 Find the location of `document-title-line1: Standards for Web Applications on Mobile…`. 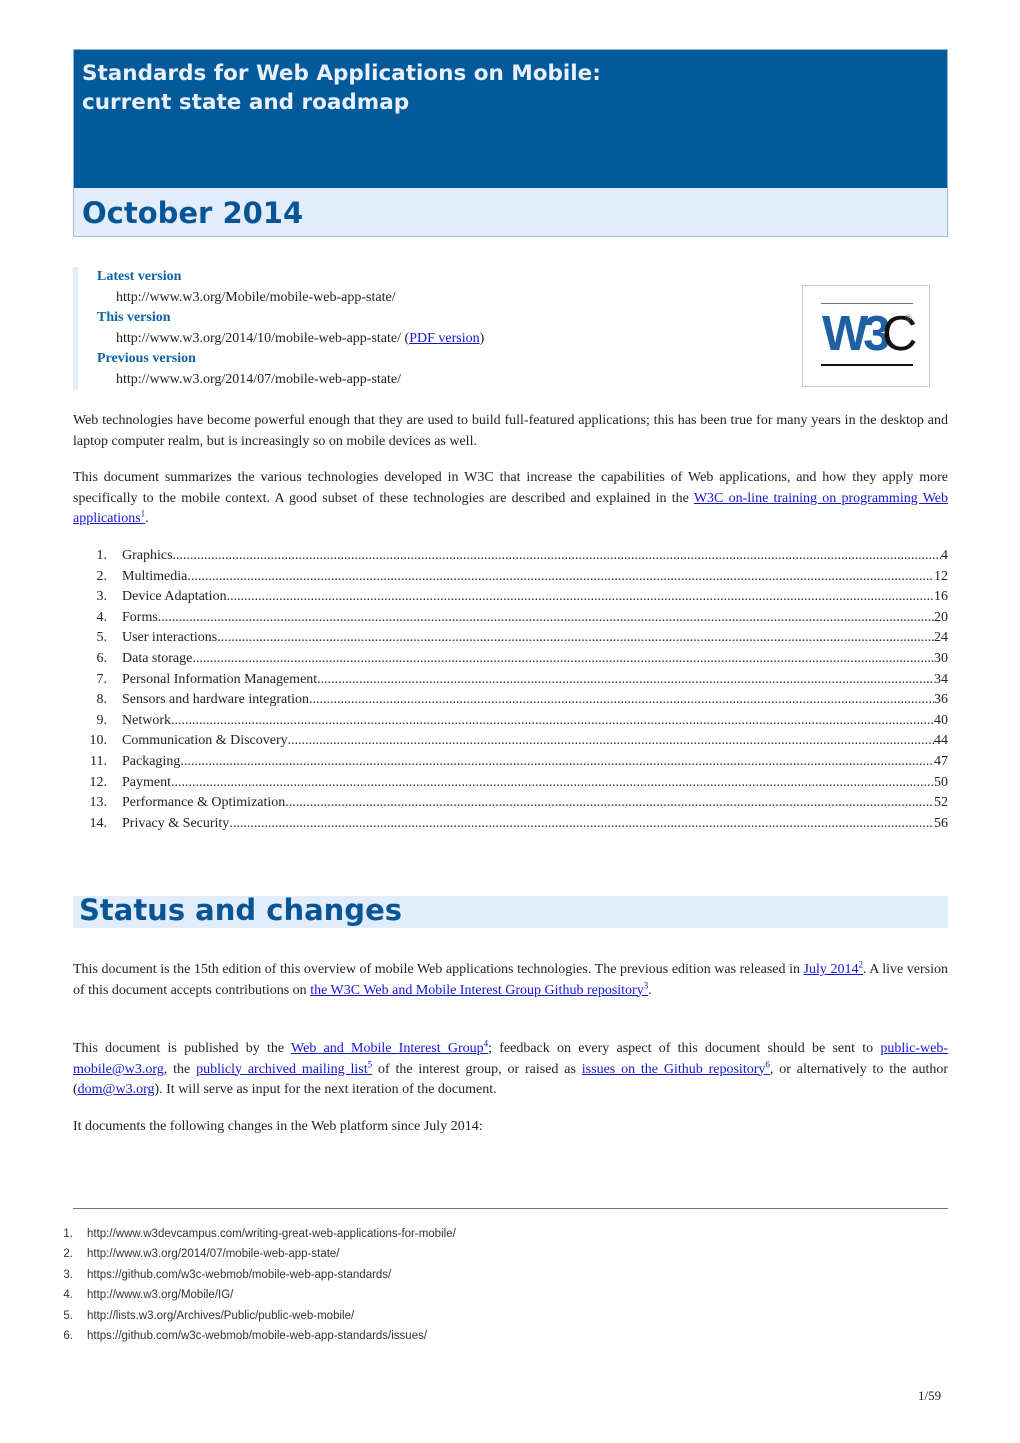

document-title-line1: Standards for Web Applications on Mobile… is located at coordinates (341, 73).